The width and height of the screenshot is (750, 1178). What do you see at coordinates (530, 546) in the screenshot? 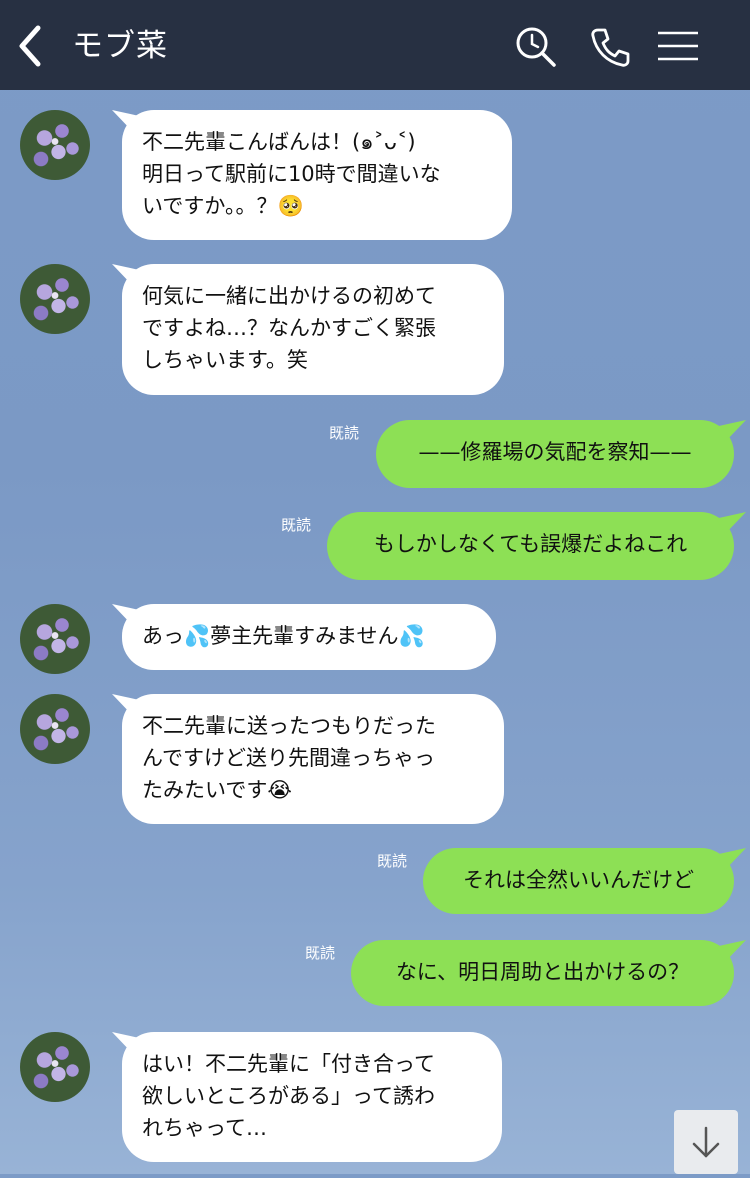
I see `message-bubble-outgoing: もしかしなくても誤爆だよねこれ` at bounding box center [530, 546].